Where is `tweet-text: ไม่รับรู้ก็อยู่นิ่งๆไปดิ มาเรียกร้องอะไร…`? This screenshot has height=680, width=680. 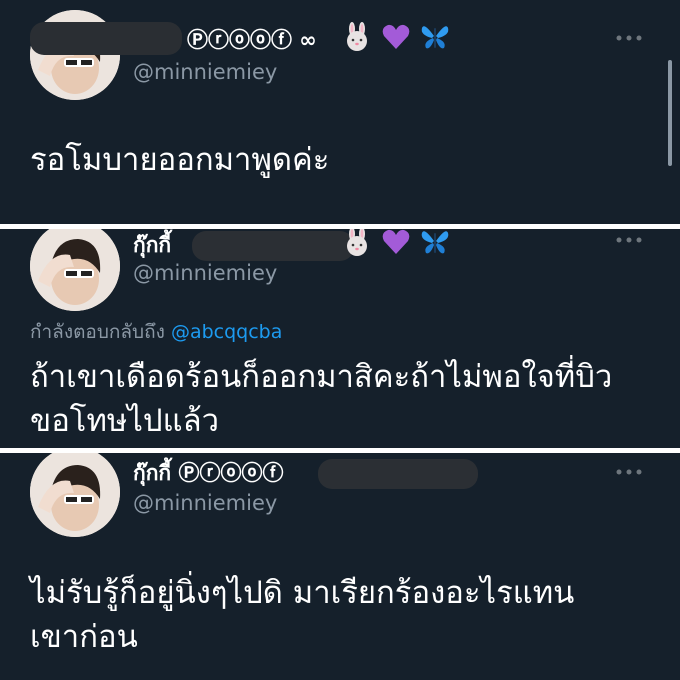
tweet-text: ไม่รับรู้ก็อยู่นิ่งๆไปดิ มาเรียกร้องอะไร… is located at coordinates (302, 615).